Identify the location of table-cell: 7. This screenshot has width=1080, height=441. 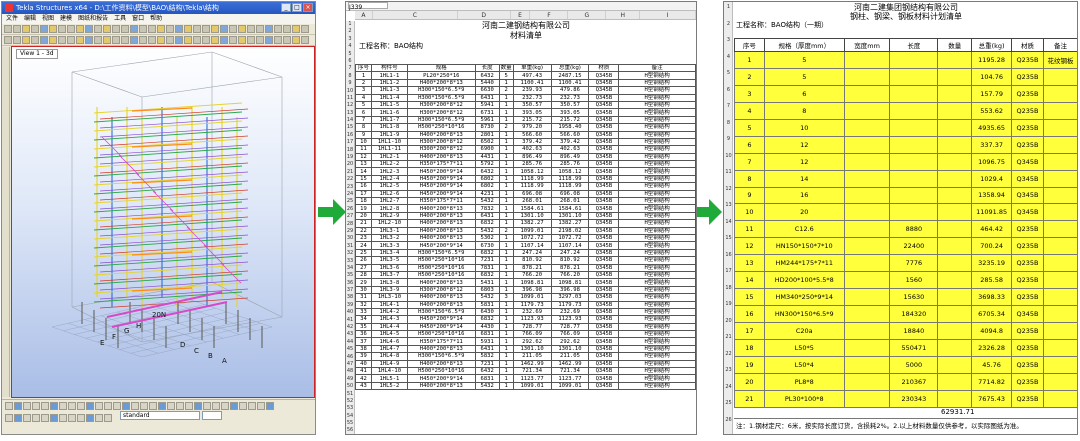
(363, 120).